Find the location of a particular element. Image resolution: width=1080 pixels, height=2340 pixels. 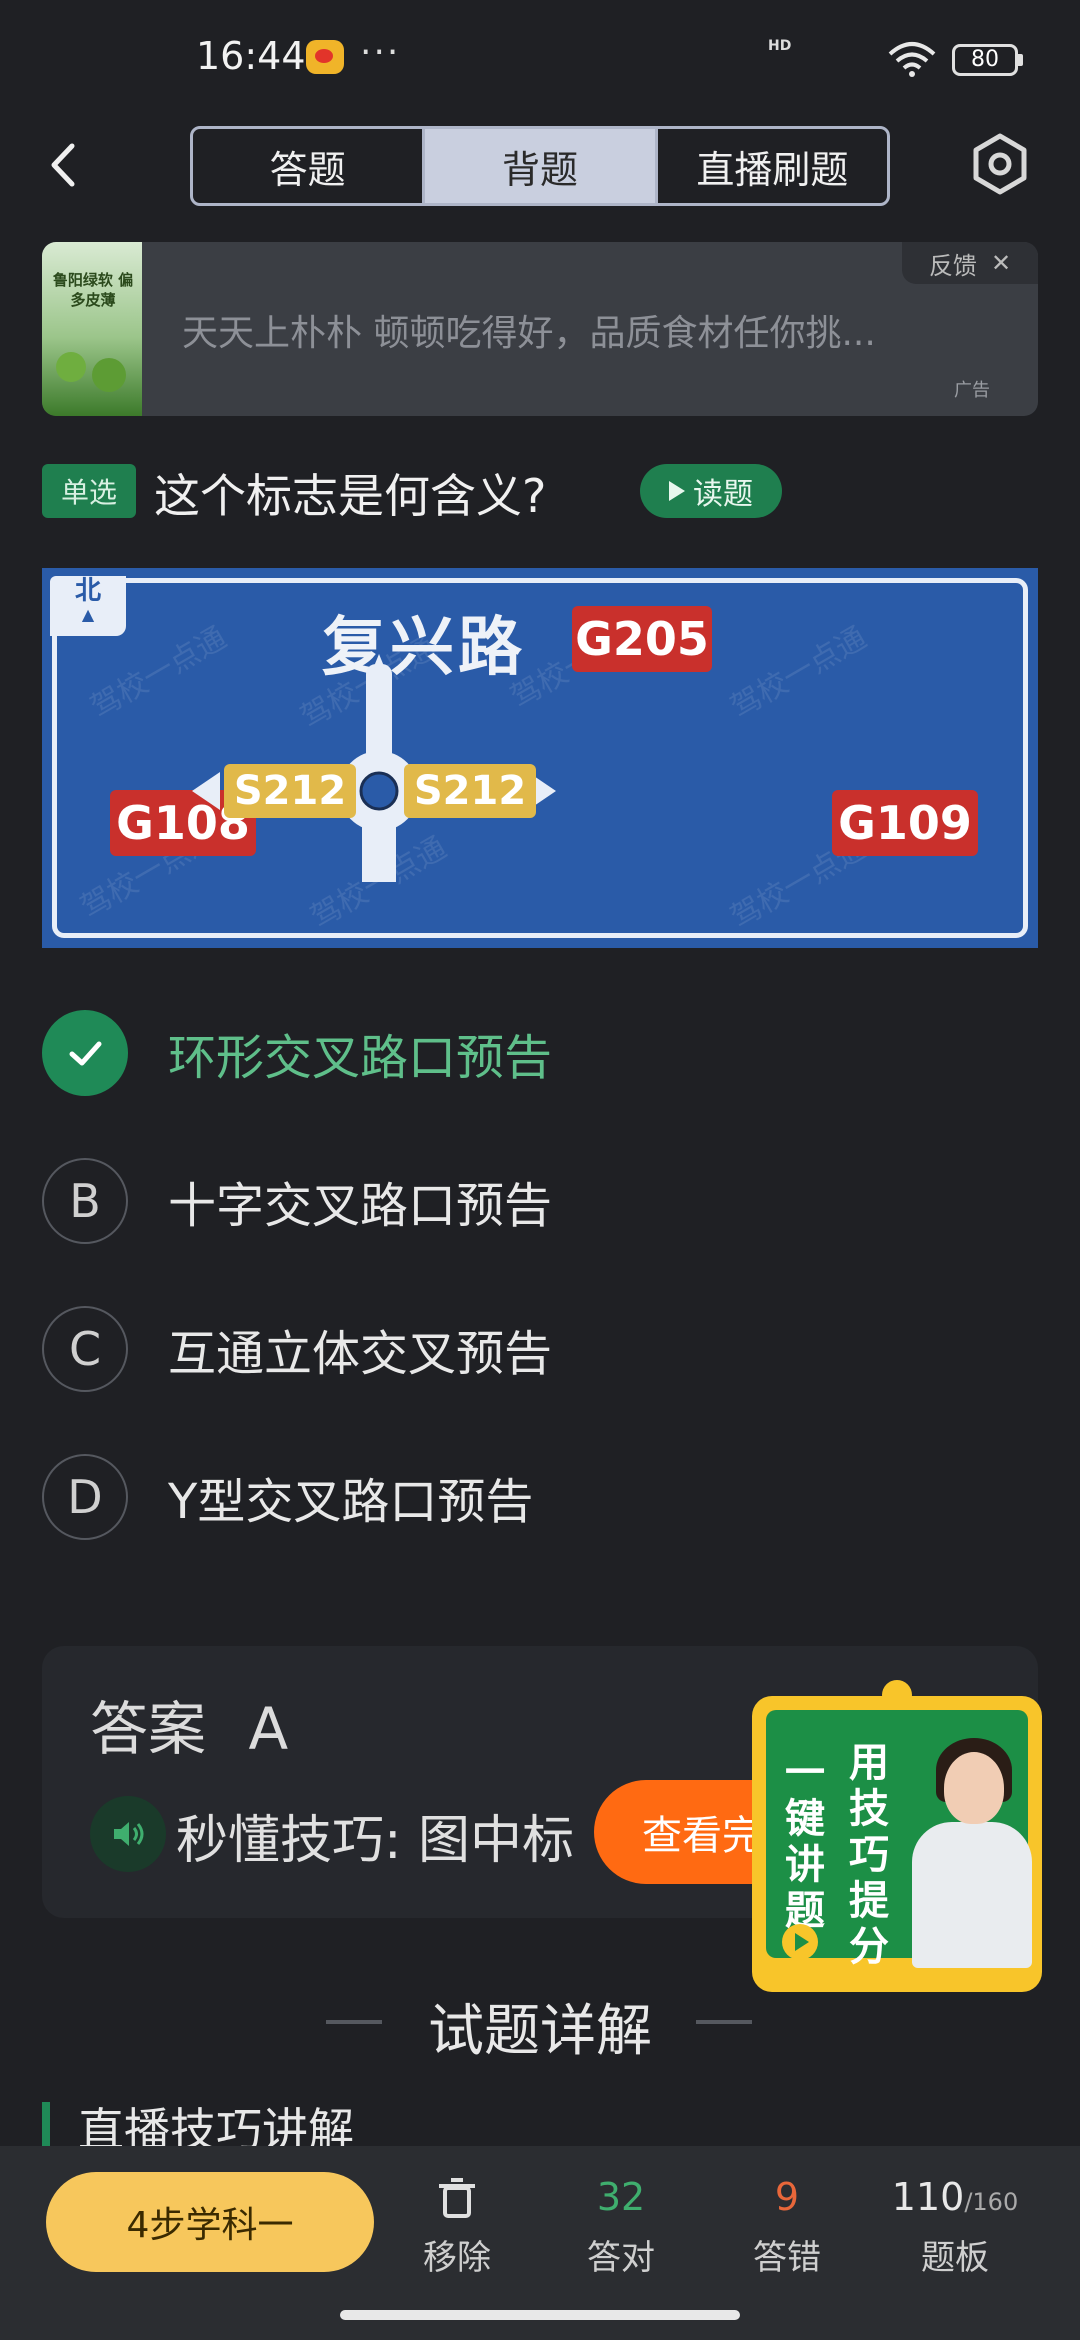

correct-label: 答对 is located at coordinates (621, 2258).